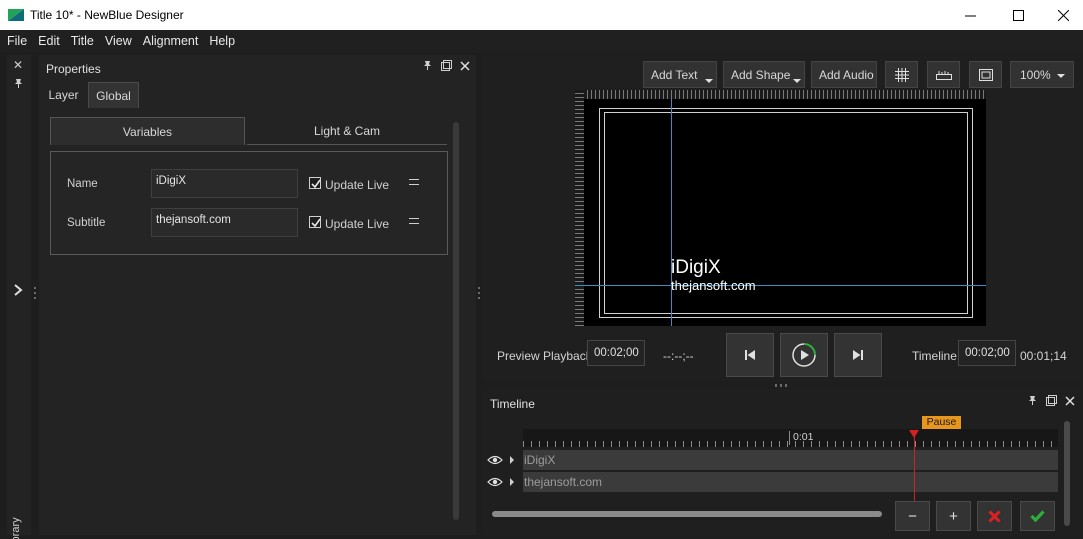 This screenshot has height=539, width=1083. Describe the element at coordinates (750, 355) in the screenshot. I see `skip-to-start-button` at that location.